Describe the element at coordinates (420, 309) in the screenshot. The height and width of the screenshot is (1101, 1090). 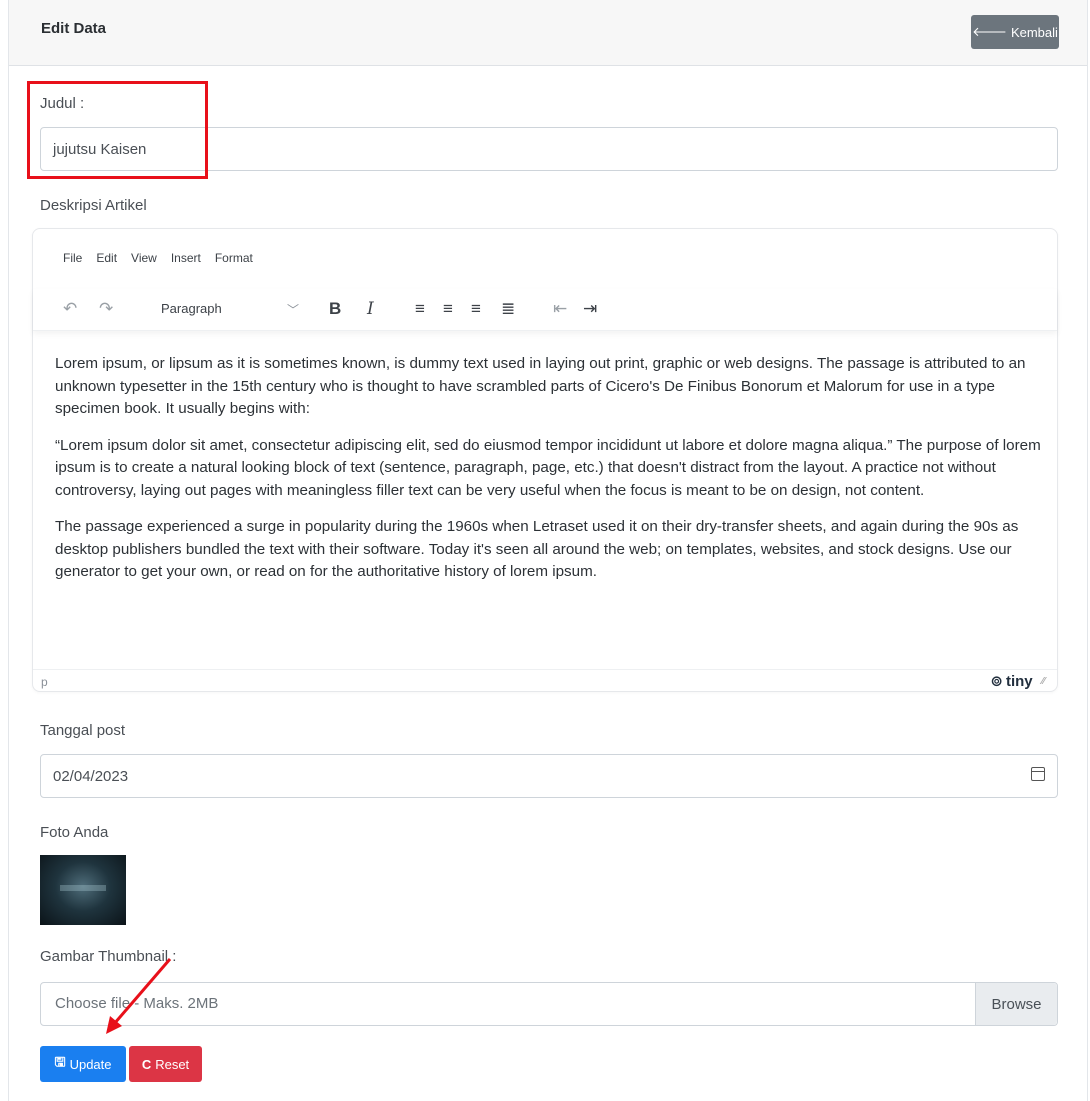
I see `align-left-icon: ≡` at that location.